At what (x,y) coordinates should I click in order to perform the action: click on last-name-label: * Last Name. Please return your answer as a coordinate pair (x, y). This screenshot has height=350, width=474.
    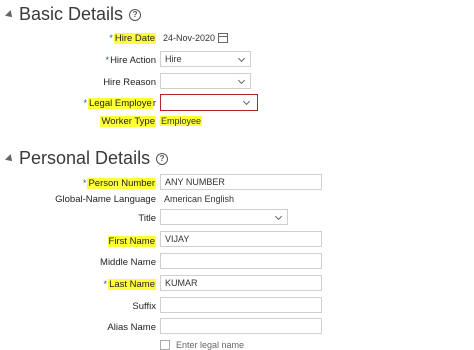
    Looking at the image, I should click on (81, 284).